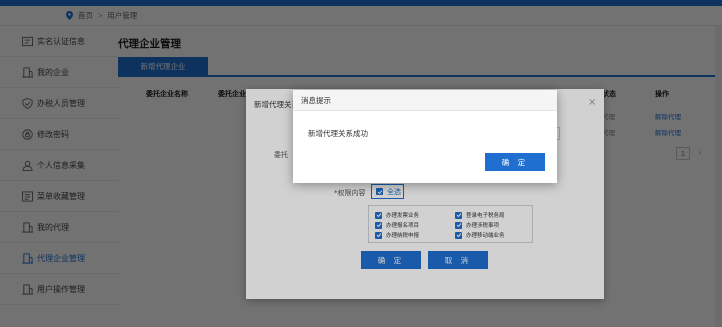 This screenshot has width=722, height=327. Describe the element at coordinates (425, 100) in the screenshot. I see `message-dialog-header: 消息提示` at that location.